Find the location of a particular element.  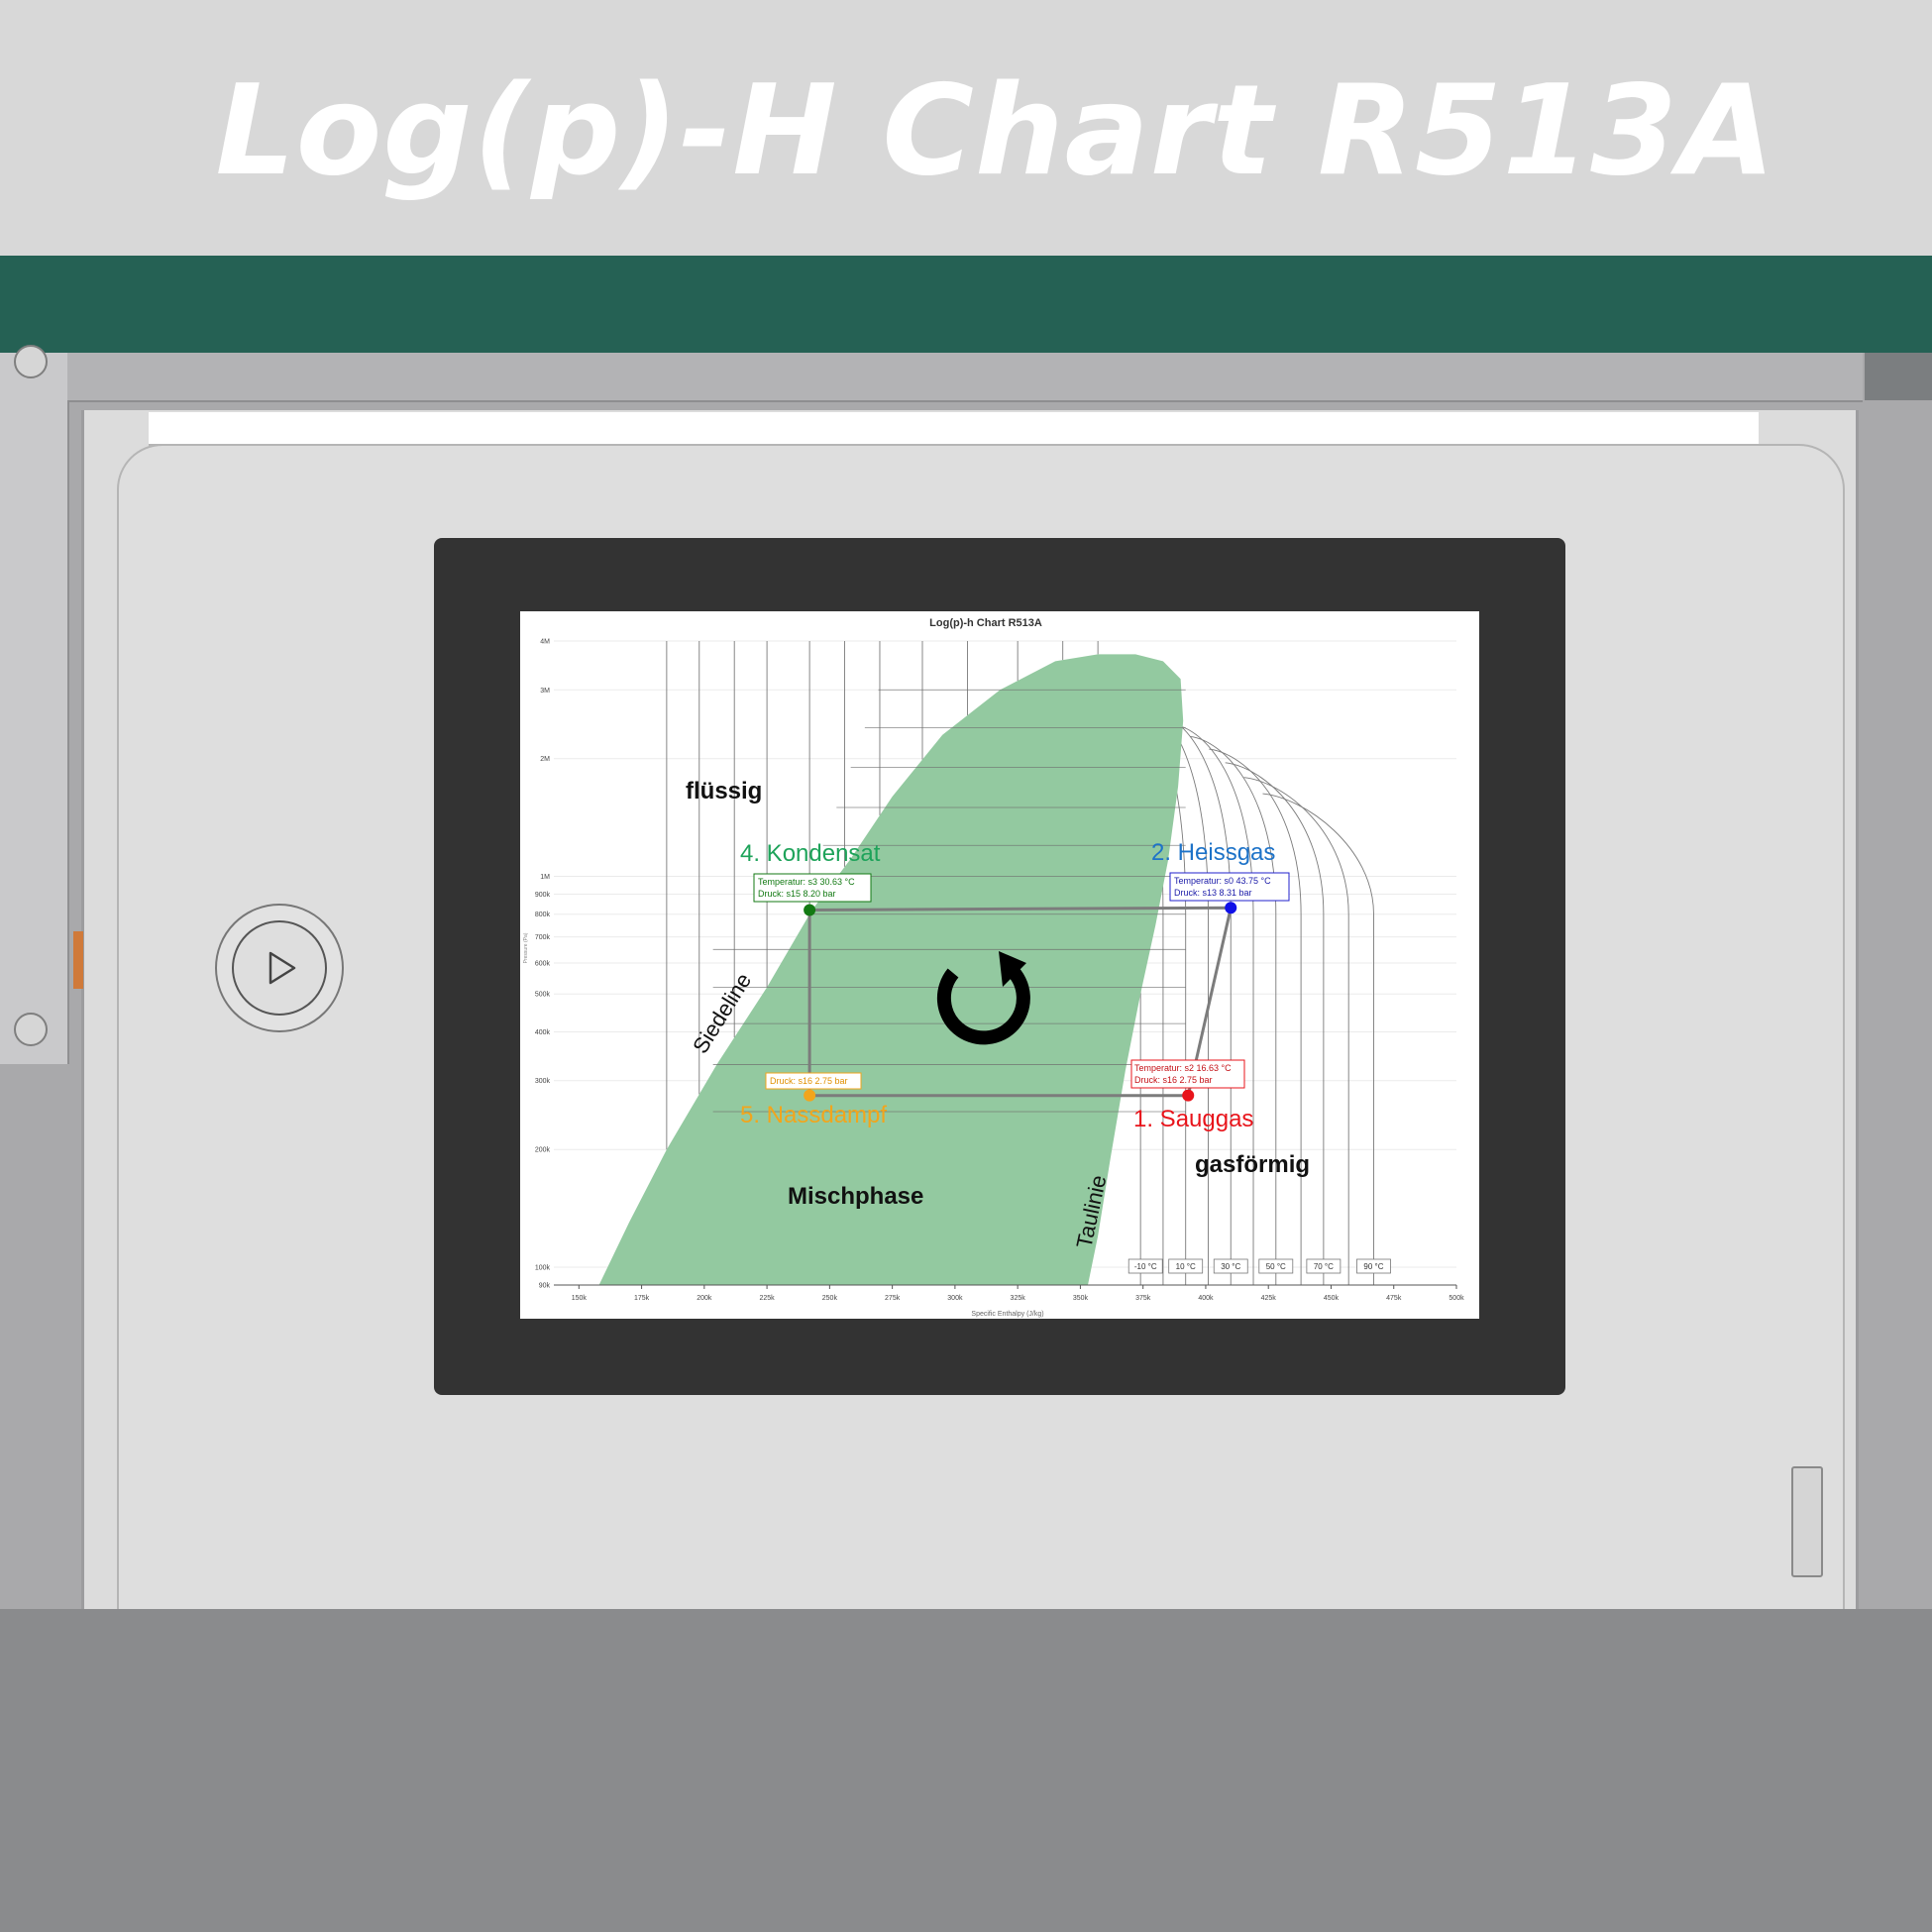

x-tick-label: 400k is located at coordinates (1206, 1299).